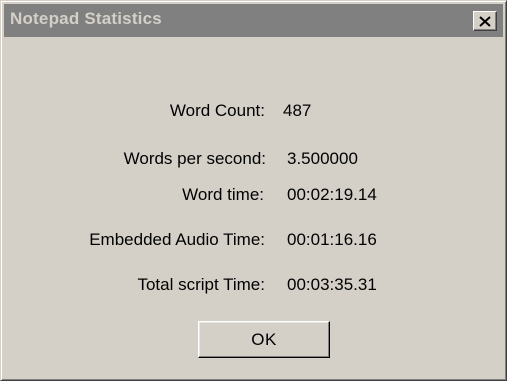 The height and width of the screenshot is (381, 507). I want to click on total-script-time-label: Total script Time:, so click(201, 284).